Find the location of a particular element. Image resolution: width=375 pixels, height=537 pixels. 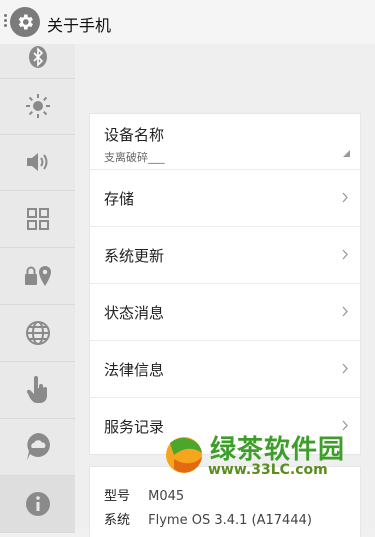

sidebar-item-bluetooth is located at coordinates (37, 50).